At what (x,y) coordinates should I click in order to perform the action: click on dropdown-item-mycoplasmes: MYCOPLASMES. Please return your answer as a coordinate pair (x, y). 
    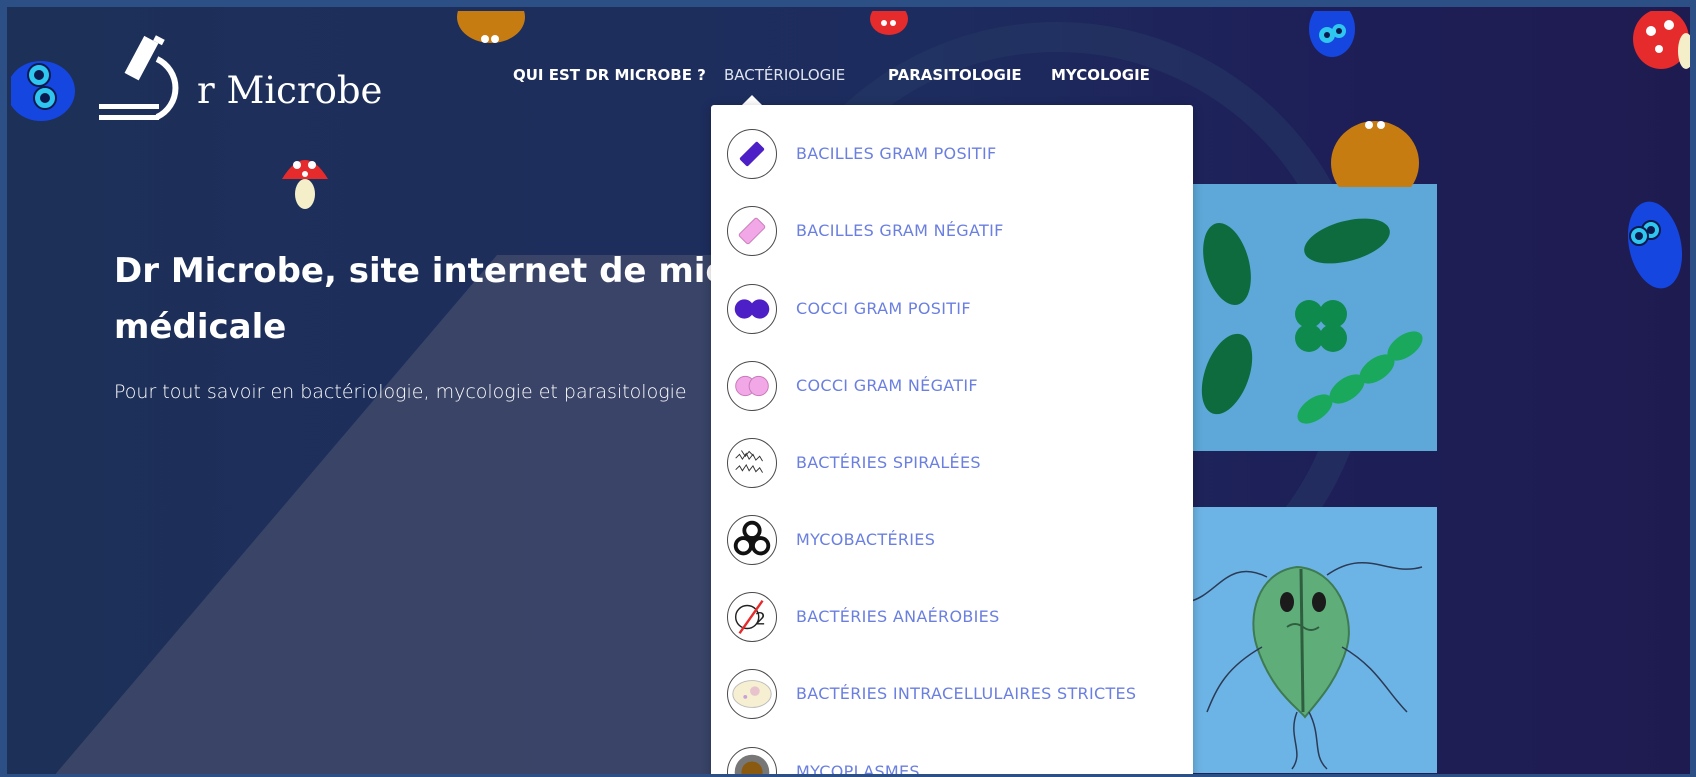
    Looking at the image, I should click on (952, 759).